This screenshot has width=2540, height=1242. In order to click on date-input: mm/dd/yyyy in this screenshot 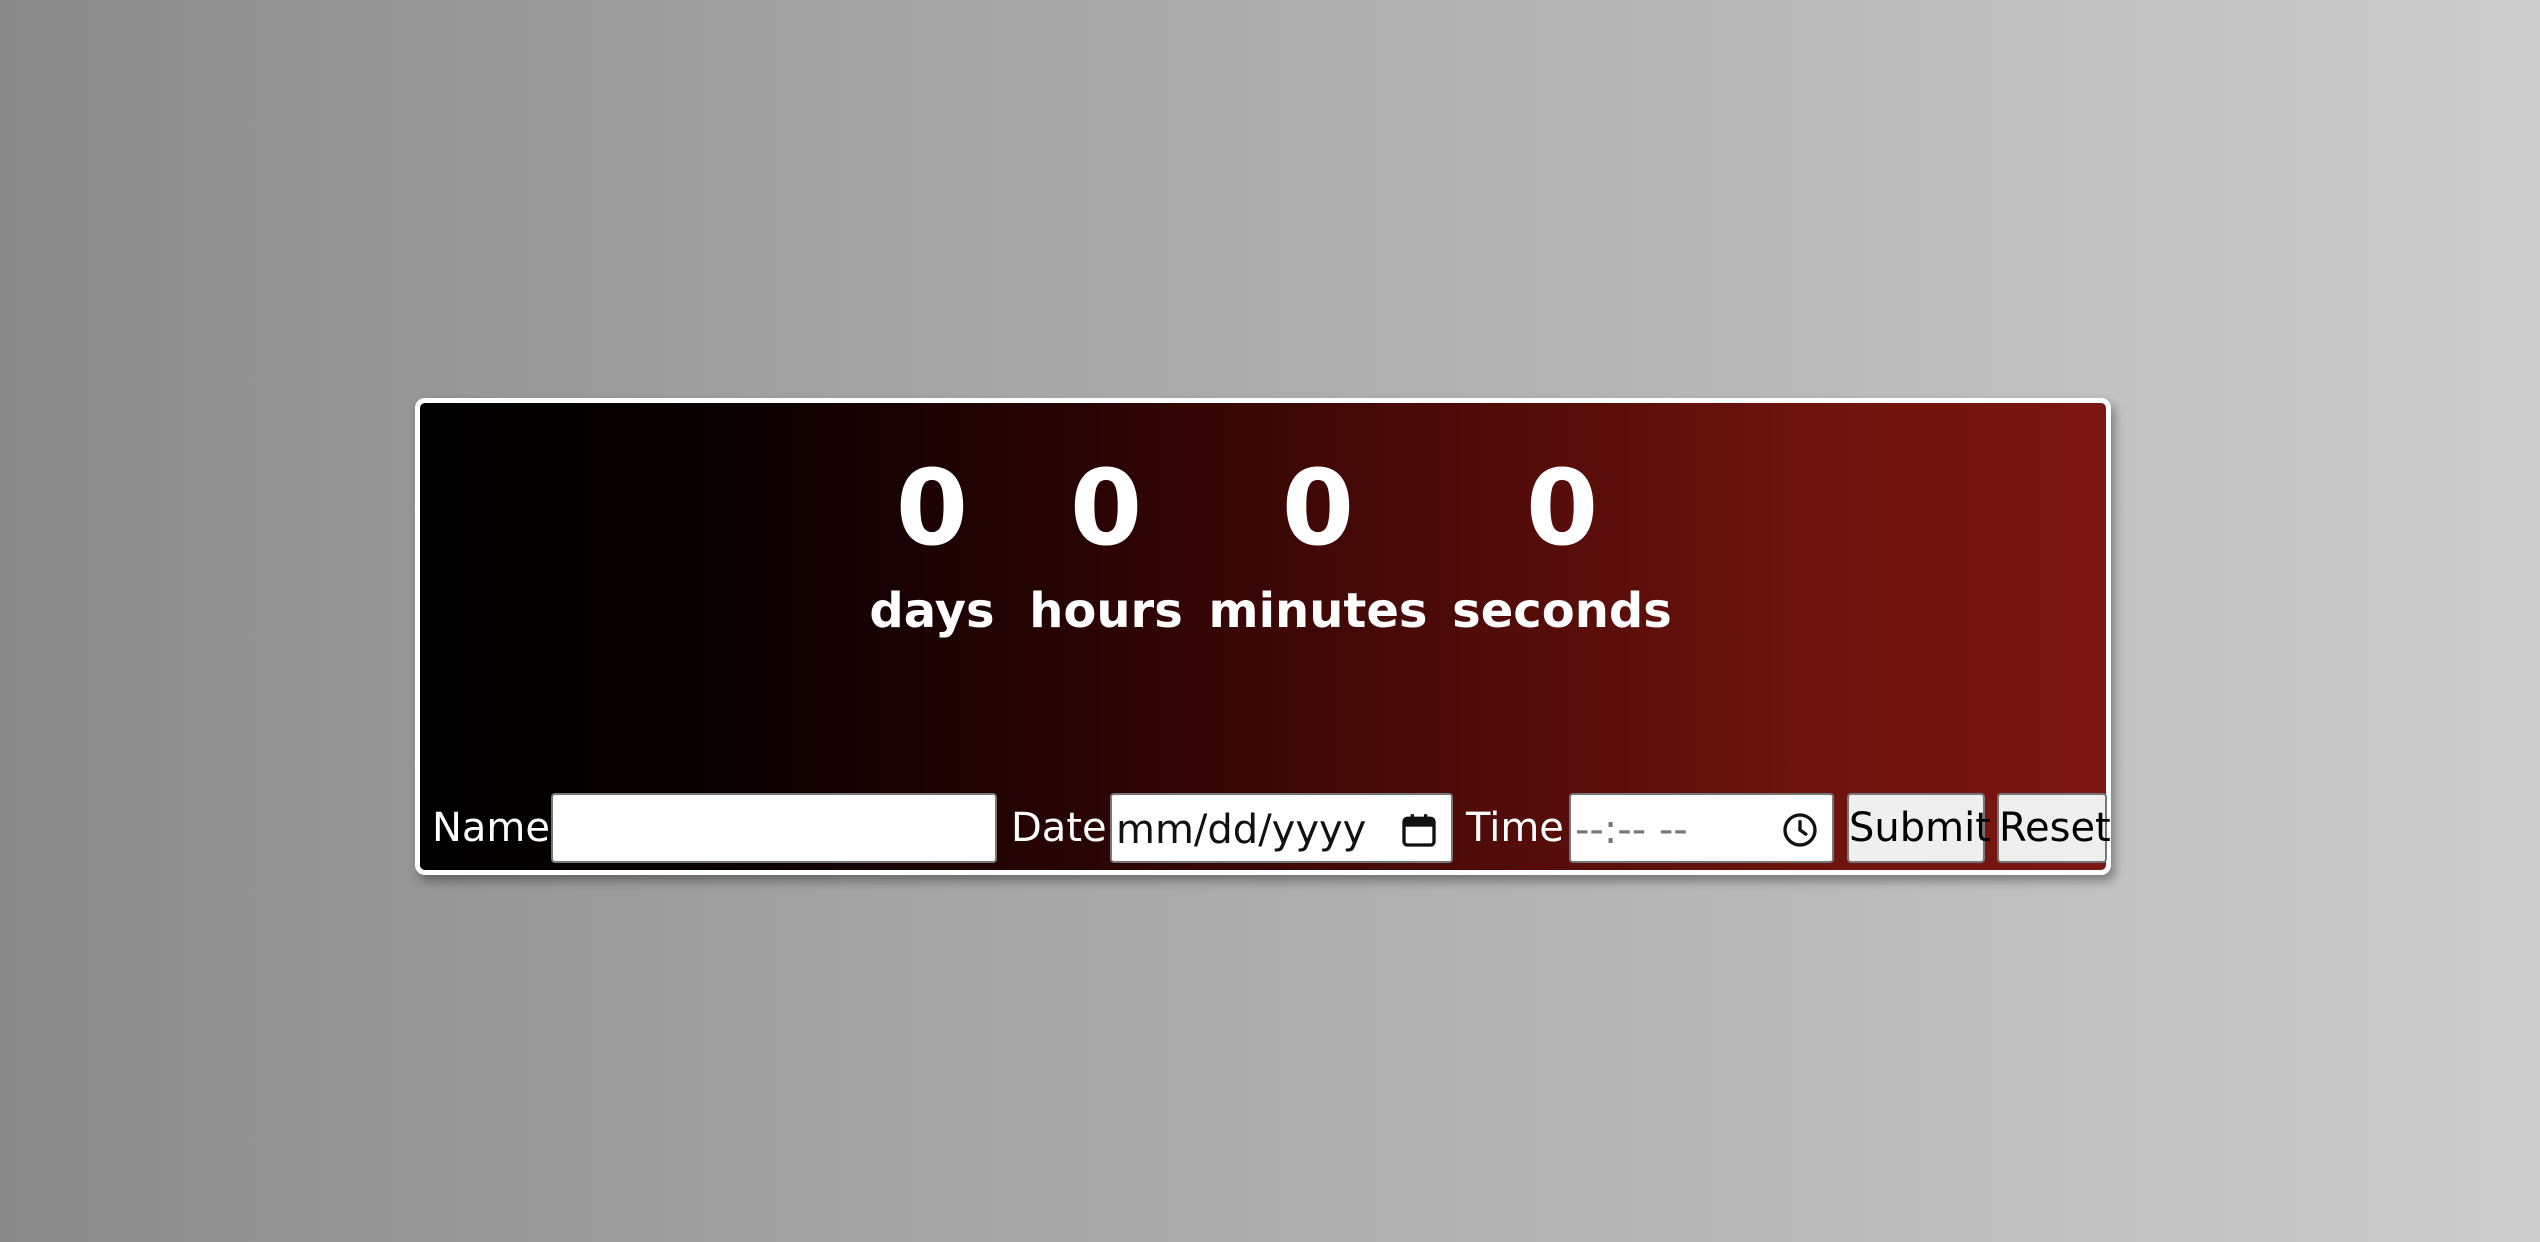, I will do `click(1281, 828)`.